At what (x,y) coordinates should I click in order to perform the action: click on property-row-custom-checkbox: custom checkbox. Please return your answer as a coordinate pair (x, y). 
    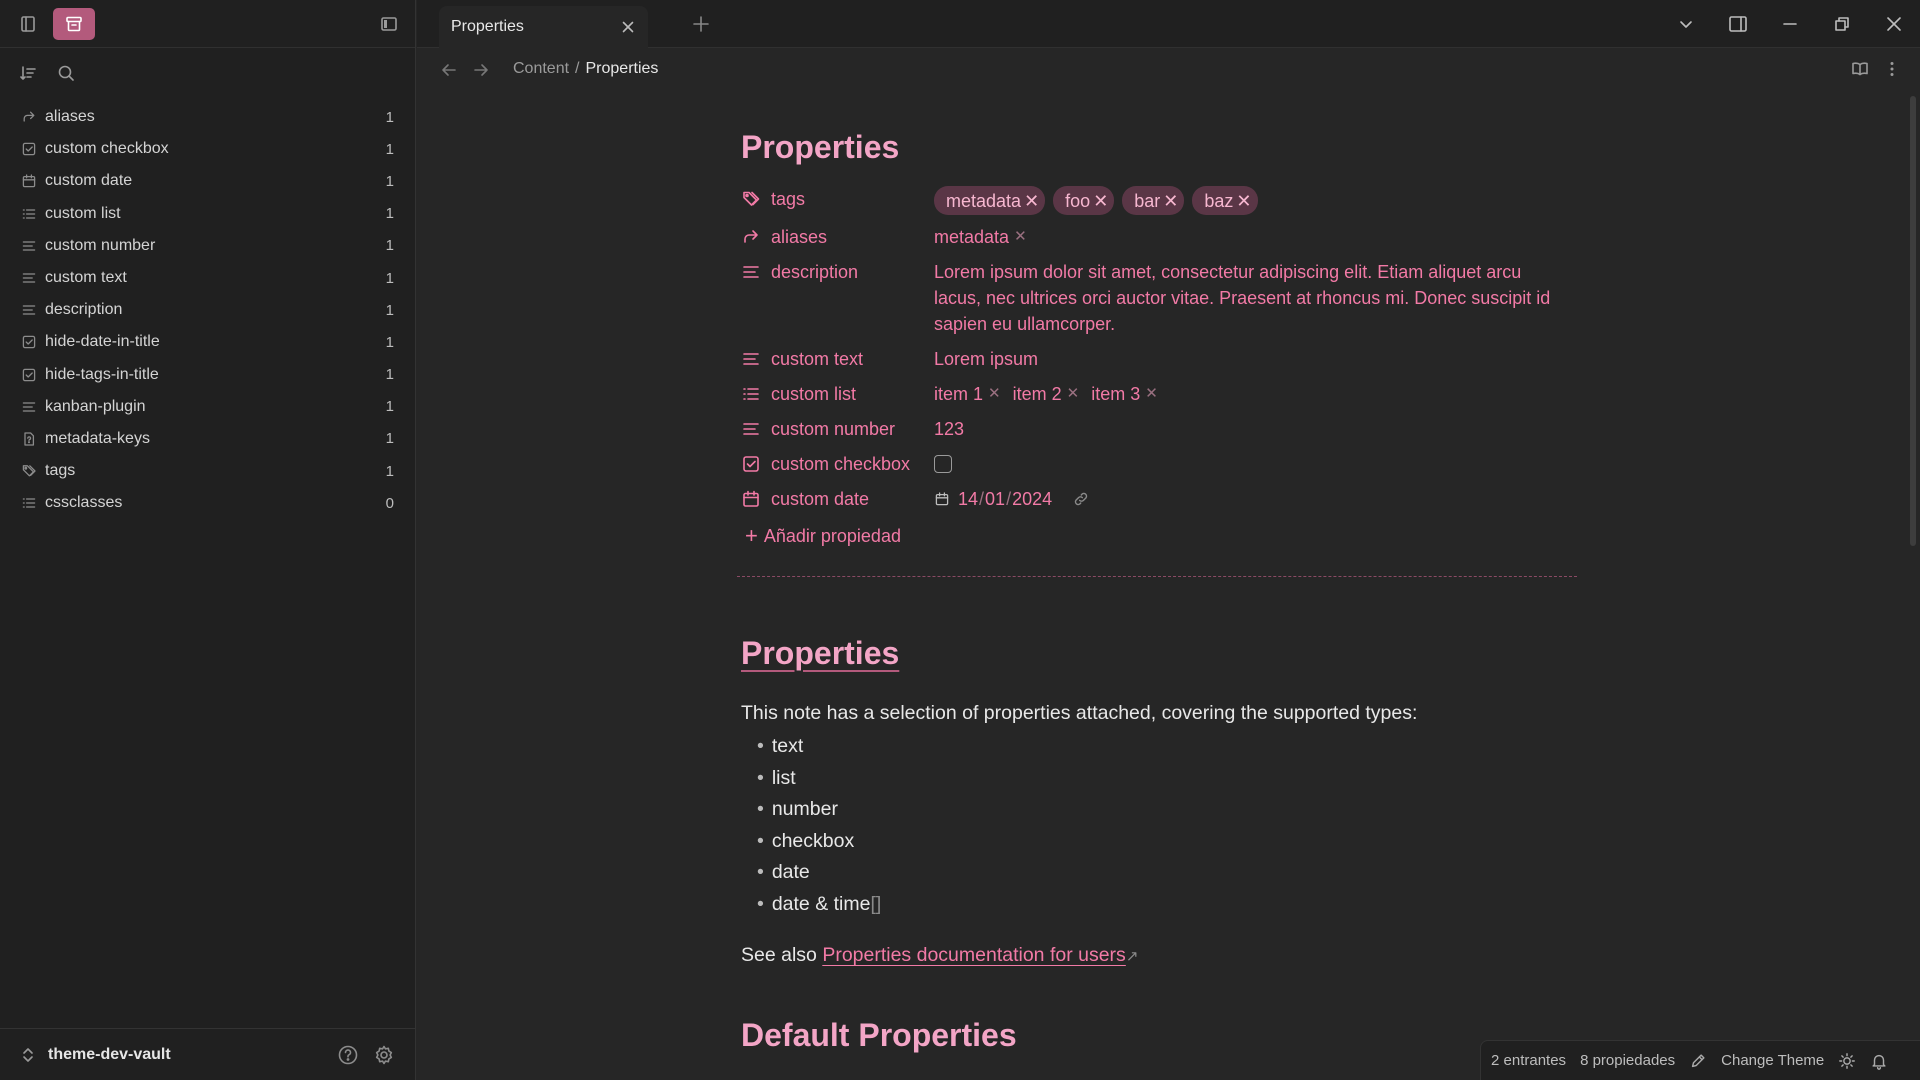
    Looking at the image, I should click on (1161, 466).